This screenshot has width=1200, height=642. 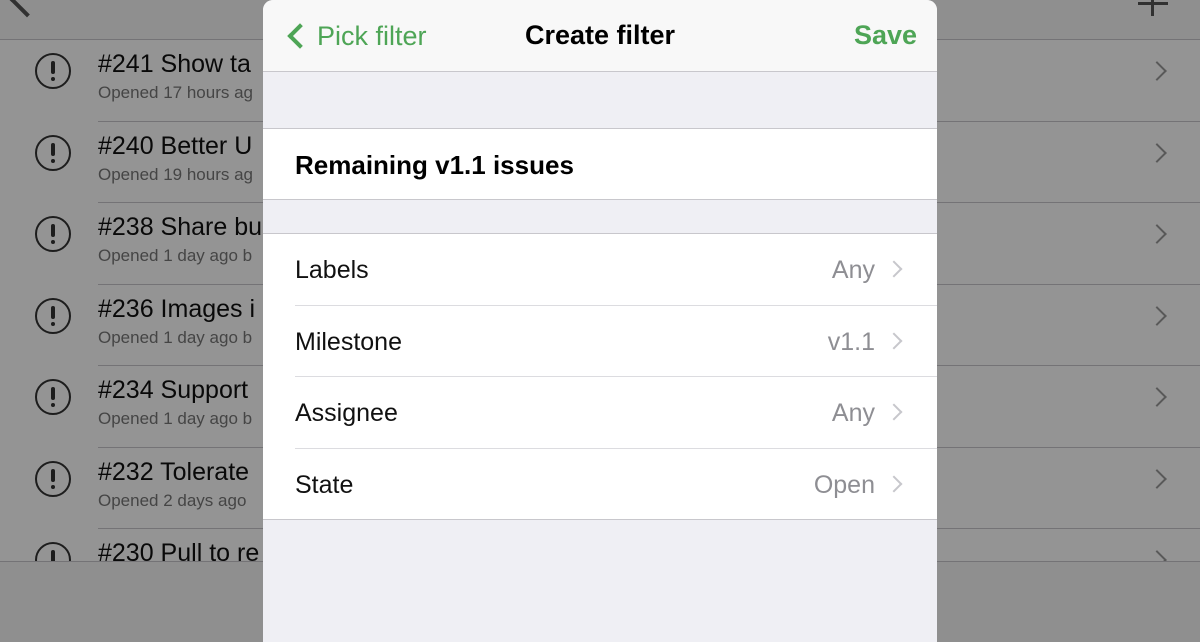 What do you see at coordinates (844, 484) in the screenshot?
I see `option-value: Open` at bounding box center [844, 484].